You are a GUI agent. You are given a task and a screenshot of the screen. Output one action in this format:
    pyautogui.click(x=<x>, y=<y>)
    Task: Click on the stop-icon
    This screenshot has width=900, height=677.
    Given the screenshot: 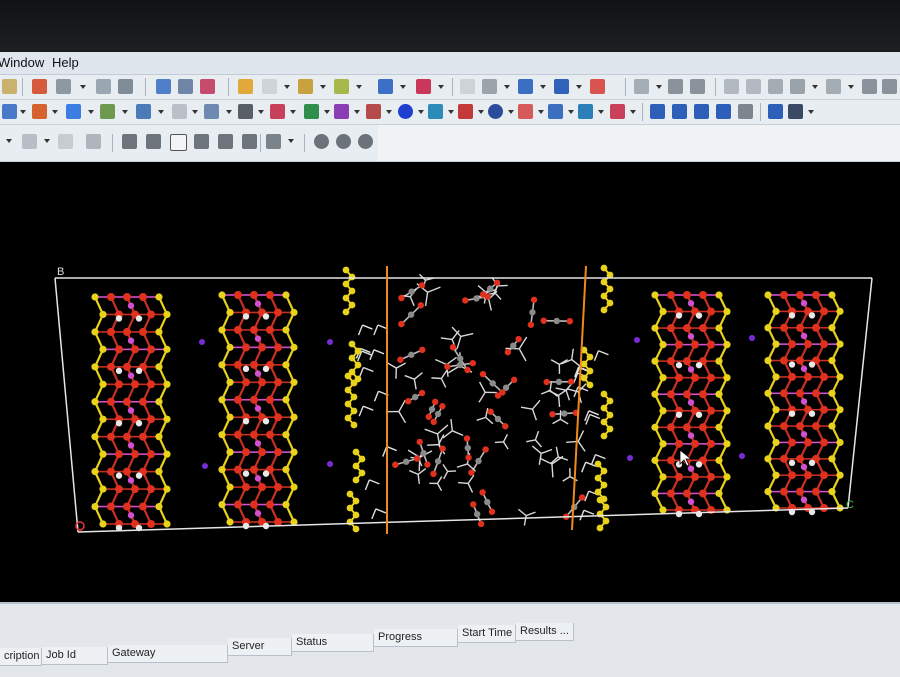 What is the action you would take?
    pyautogui.click(x=178, y=142)
    